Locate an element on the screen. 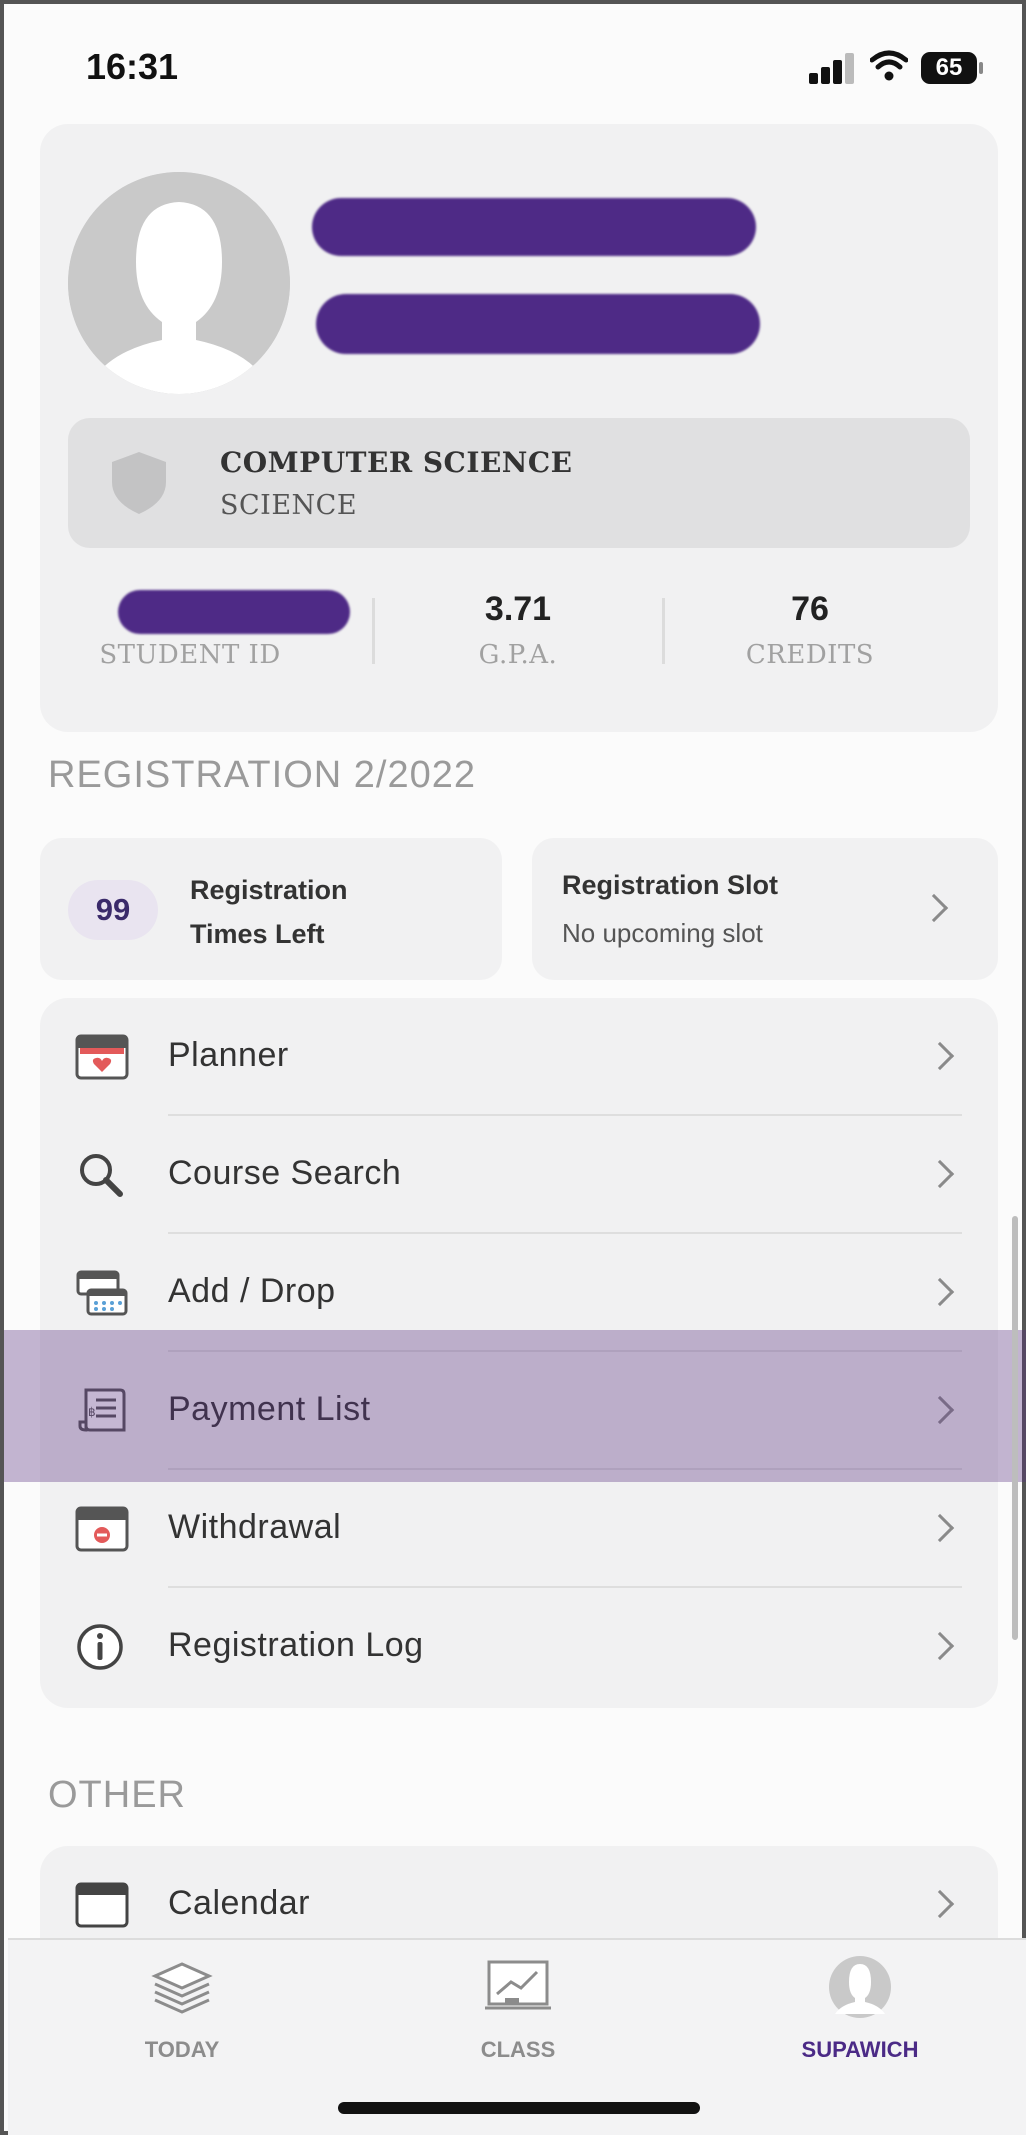 Image resolution: width=1026 pixels, height=2135 pixels. chart-board-icon is located at coordinates (518, 1985).